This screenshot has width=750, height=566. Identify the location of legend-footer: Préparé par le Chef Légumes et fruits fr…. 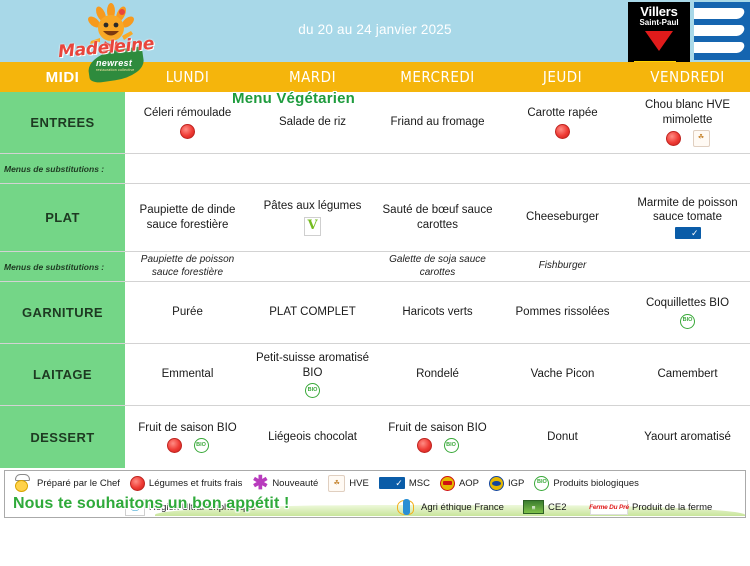
(375, 494).